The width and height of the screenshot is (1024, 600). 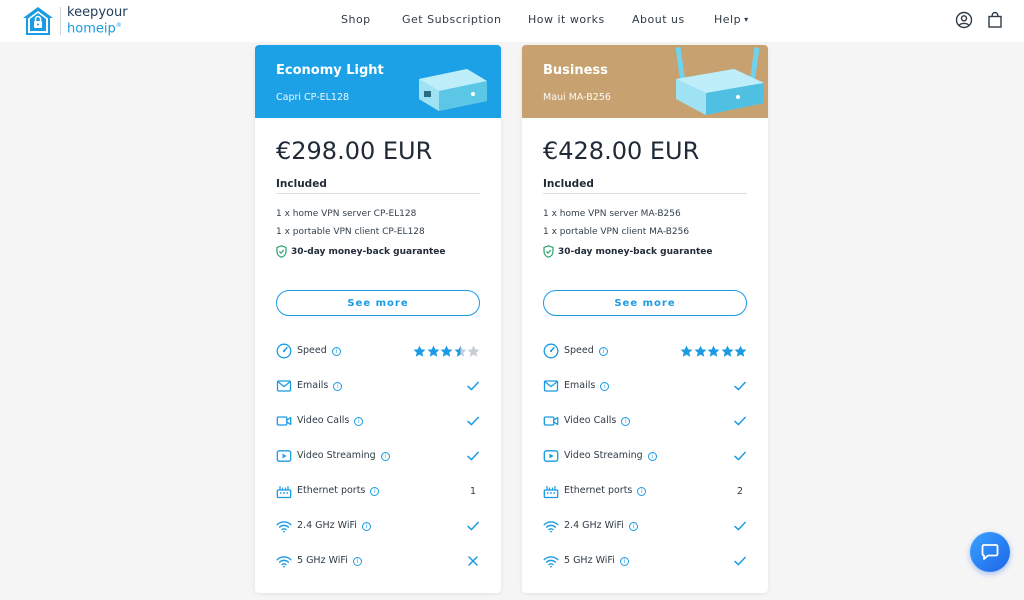 I want to click on feature-label: 2.4 GHz WiFi i, so click(x=601, y=525).